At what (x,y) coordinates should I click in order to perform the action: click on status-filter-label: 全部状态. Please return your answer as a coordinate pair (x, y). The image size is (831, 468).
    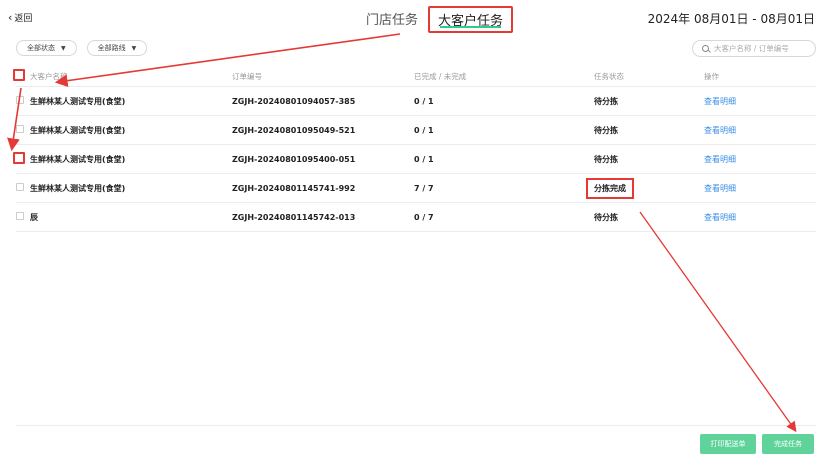
    Looking at the image, I should click on (41, 48).